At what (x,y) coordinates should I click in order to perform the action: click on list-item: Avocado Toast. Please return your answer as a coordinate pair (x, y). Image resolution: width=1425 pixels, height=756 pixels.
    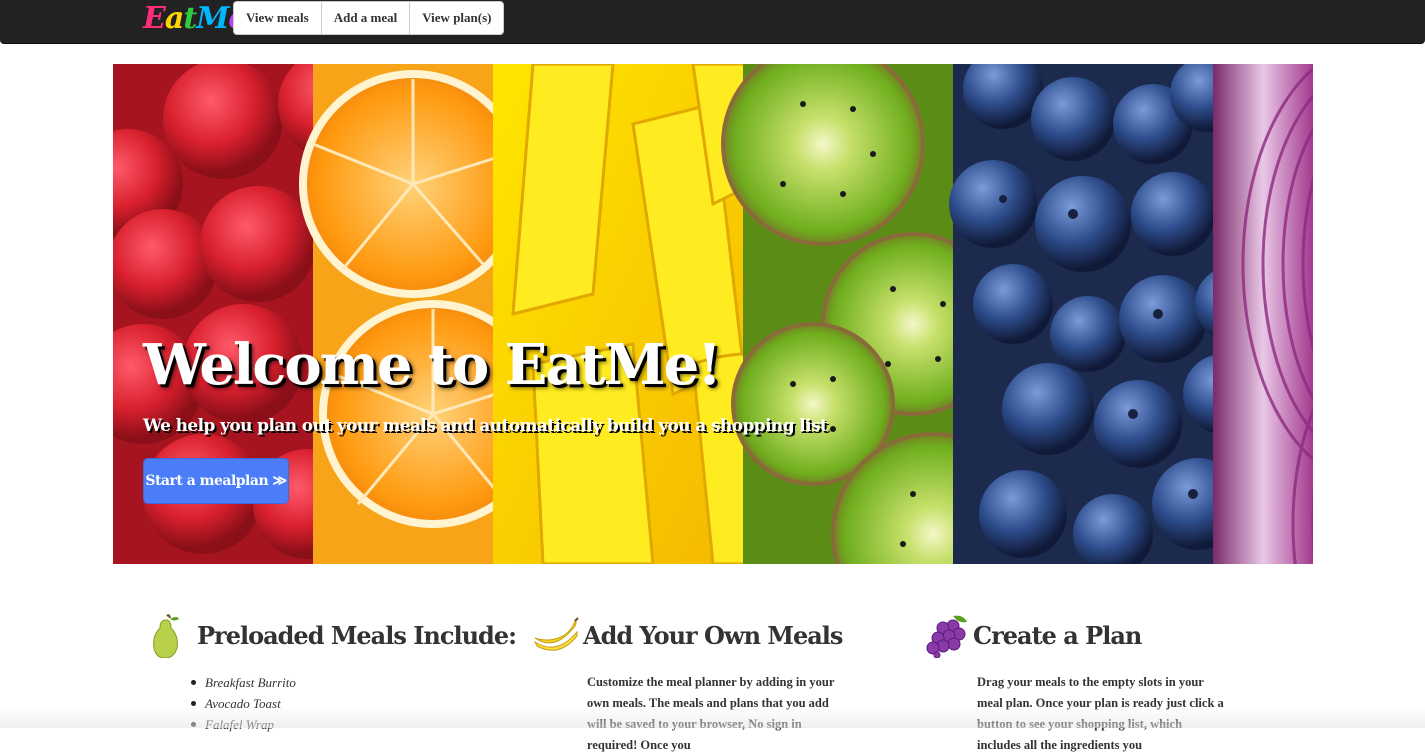
    Looking at the image, I should click on (334, 703).